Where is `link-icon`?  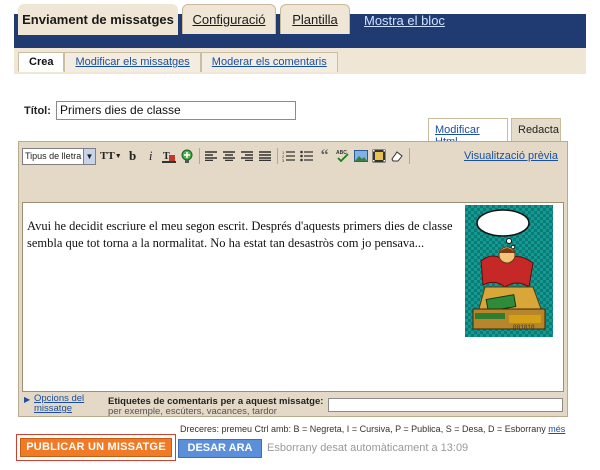 link-icon is located at coordinates (187, 156).